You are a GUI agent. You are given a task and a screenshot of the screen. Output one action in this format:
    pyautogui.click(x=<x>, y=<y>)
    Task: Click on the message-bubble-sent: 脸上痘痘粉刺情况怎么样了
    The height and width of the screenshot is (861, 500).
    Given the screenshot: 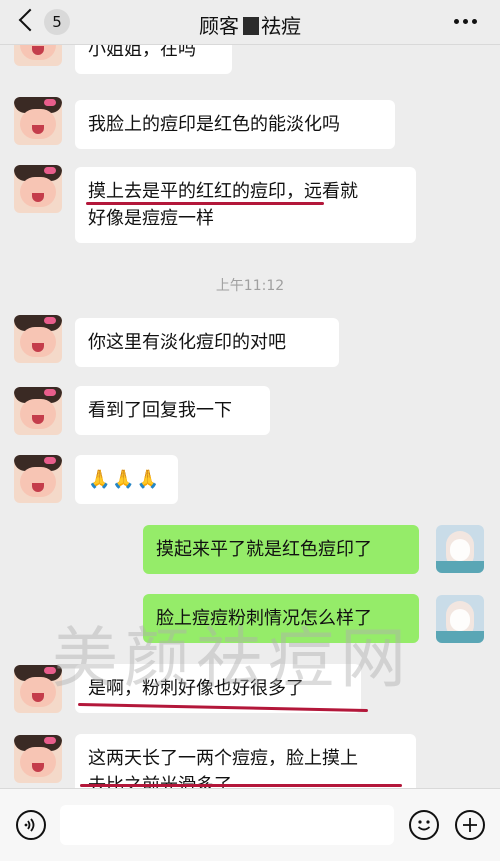 What is the action you would take?
    pyautogui.click(x=281, y=618)
    